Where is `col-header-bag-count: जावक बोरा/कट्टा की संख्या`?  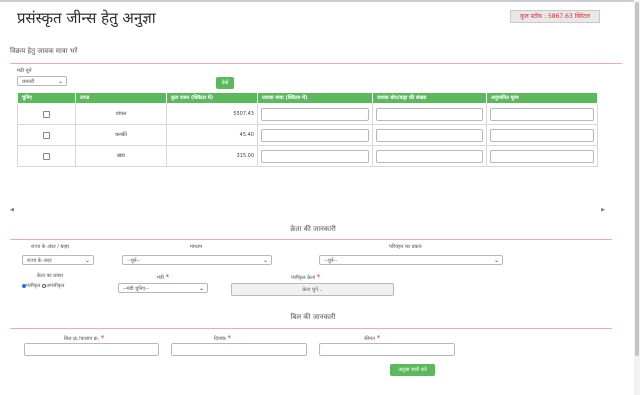
col-header-bag-count: जावक बोरा/कट्टा की संख्या is located at coordinates (429, 98).